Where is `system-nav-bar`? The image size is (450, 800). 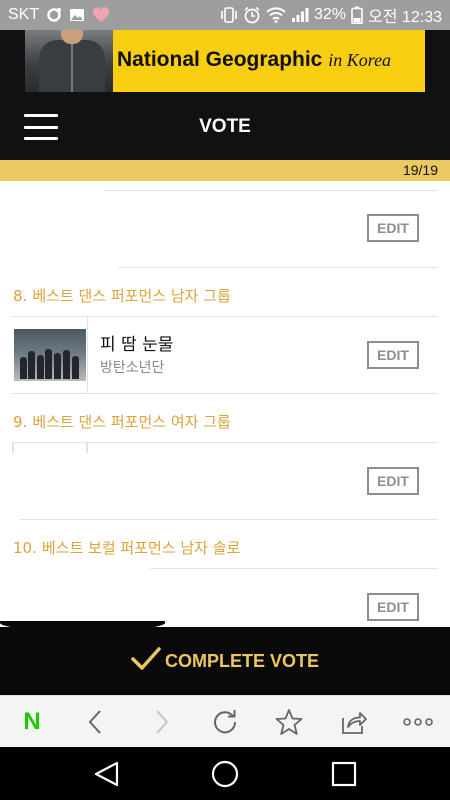
system-nav-bar is located at coordinates (225, 773).